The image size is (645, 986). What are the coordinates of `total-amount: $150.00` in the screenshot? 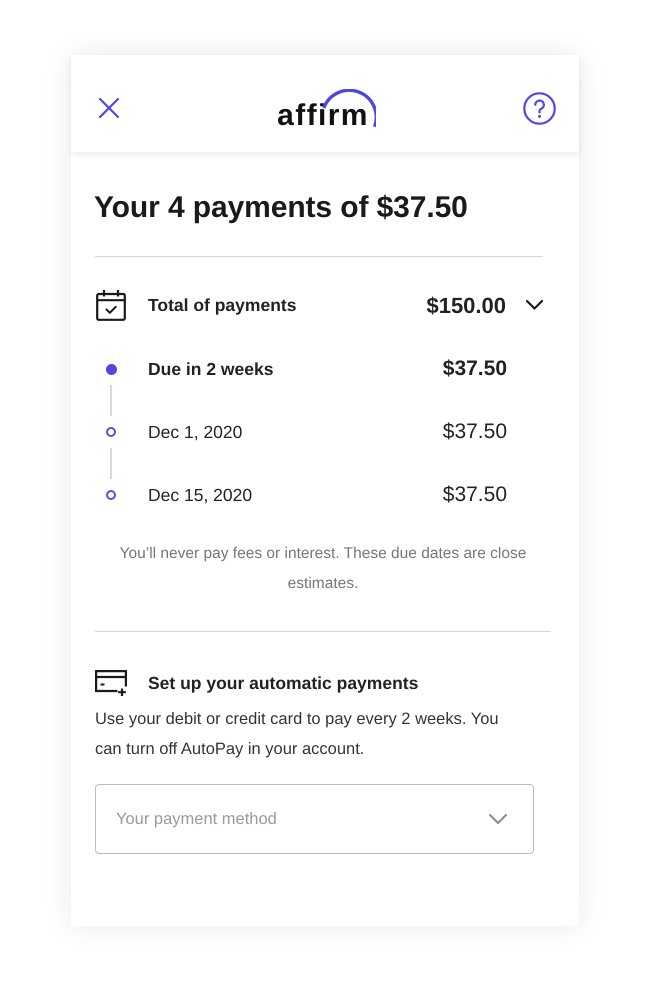 It's located at (466, 306).